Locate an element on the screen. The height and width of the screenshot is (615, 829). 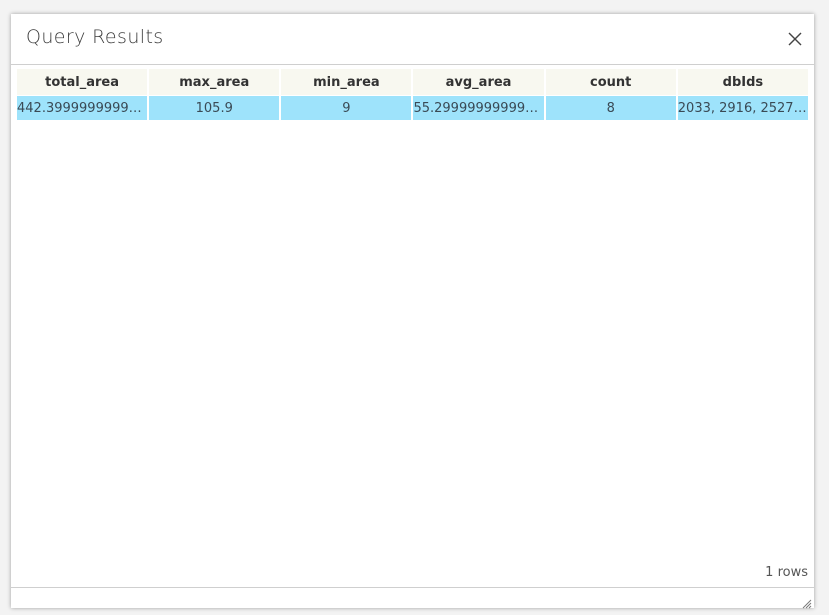
close-icon is located at coordinates (795, 39).